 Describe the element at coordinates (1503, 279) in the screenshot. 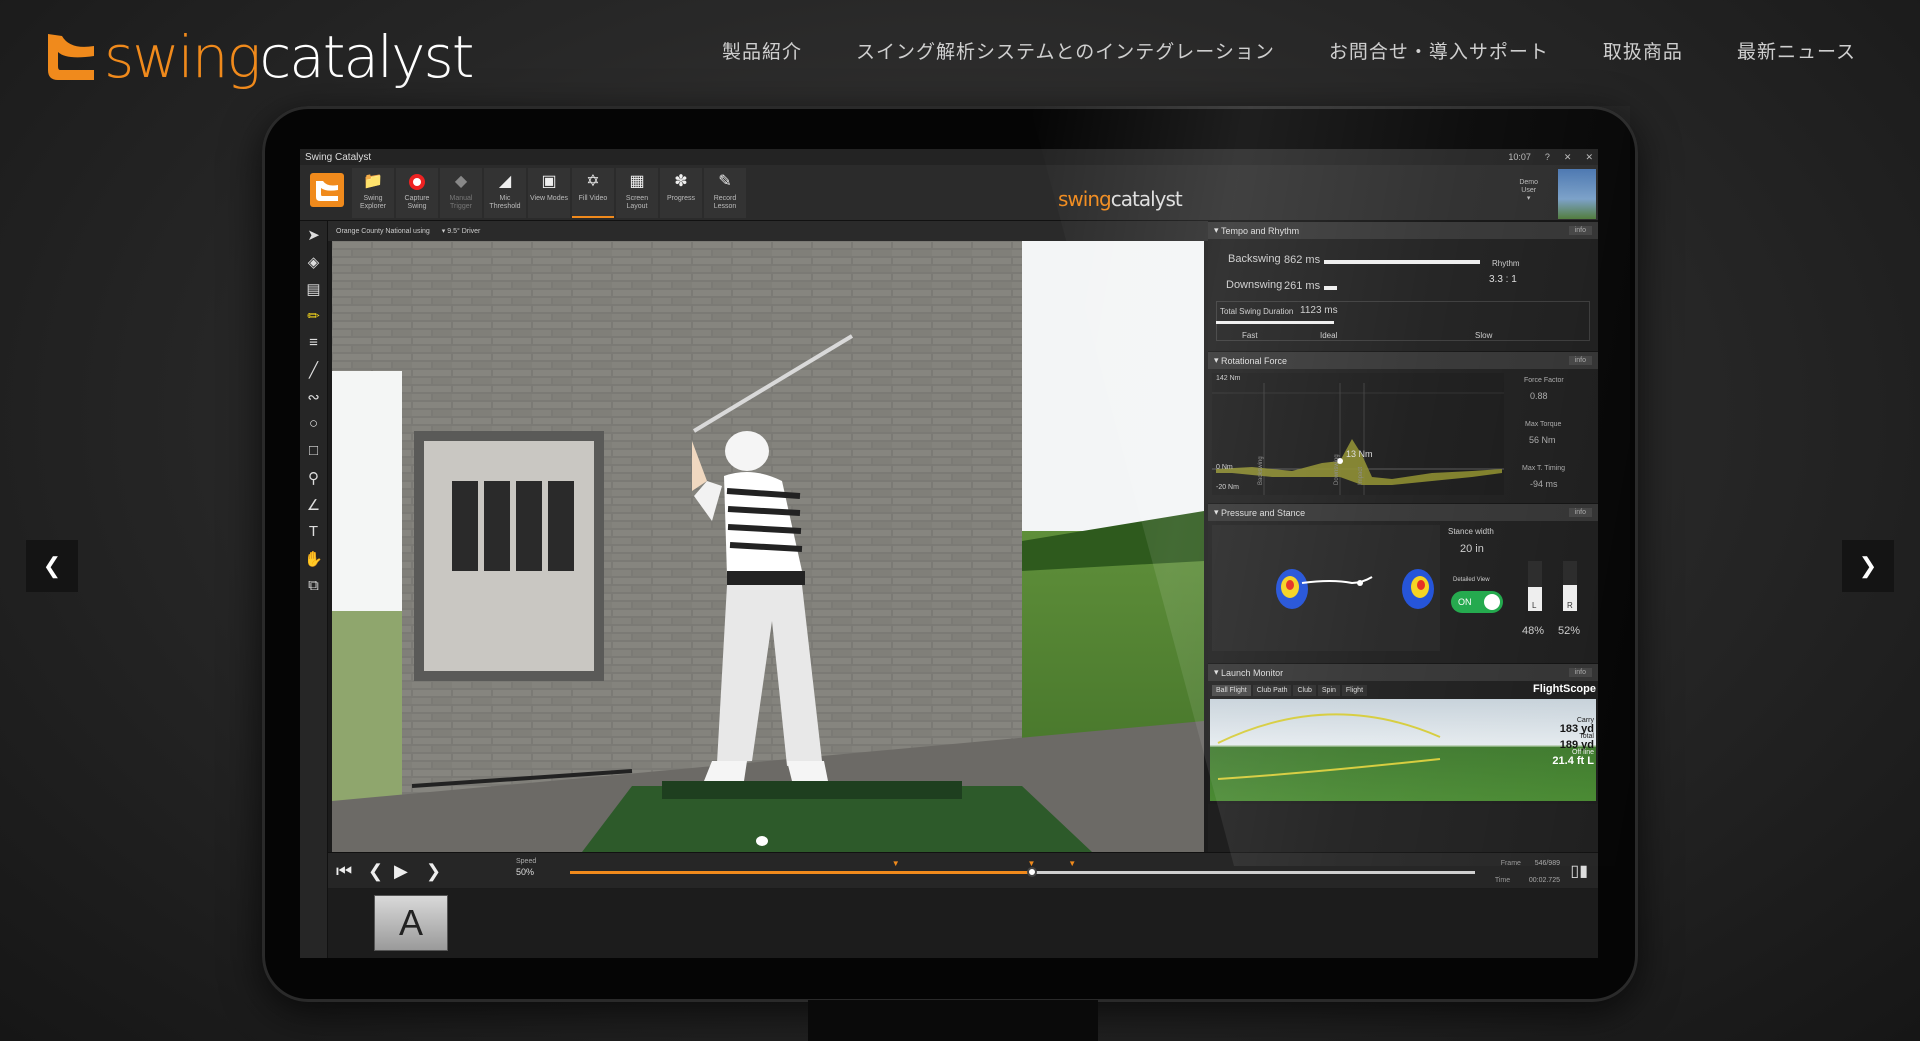

I see `rhythm-value: 3.3 : 1` at that location.